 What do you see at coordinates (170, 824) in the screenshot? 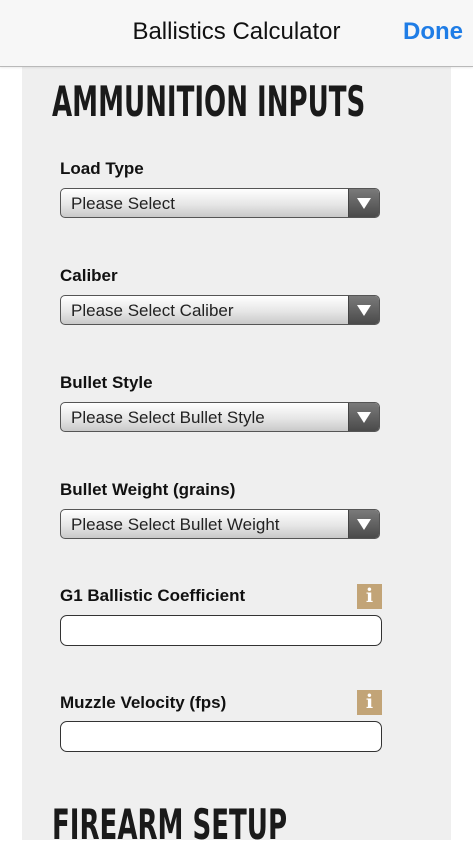
I see `section-title-firearm: FIREARM SETUP` at bounding box center [170, 824].